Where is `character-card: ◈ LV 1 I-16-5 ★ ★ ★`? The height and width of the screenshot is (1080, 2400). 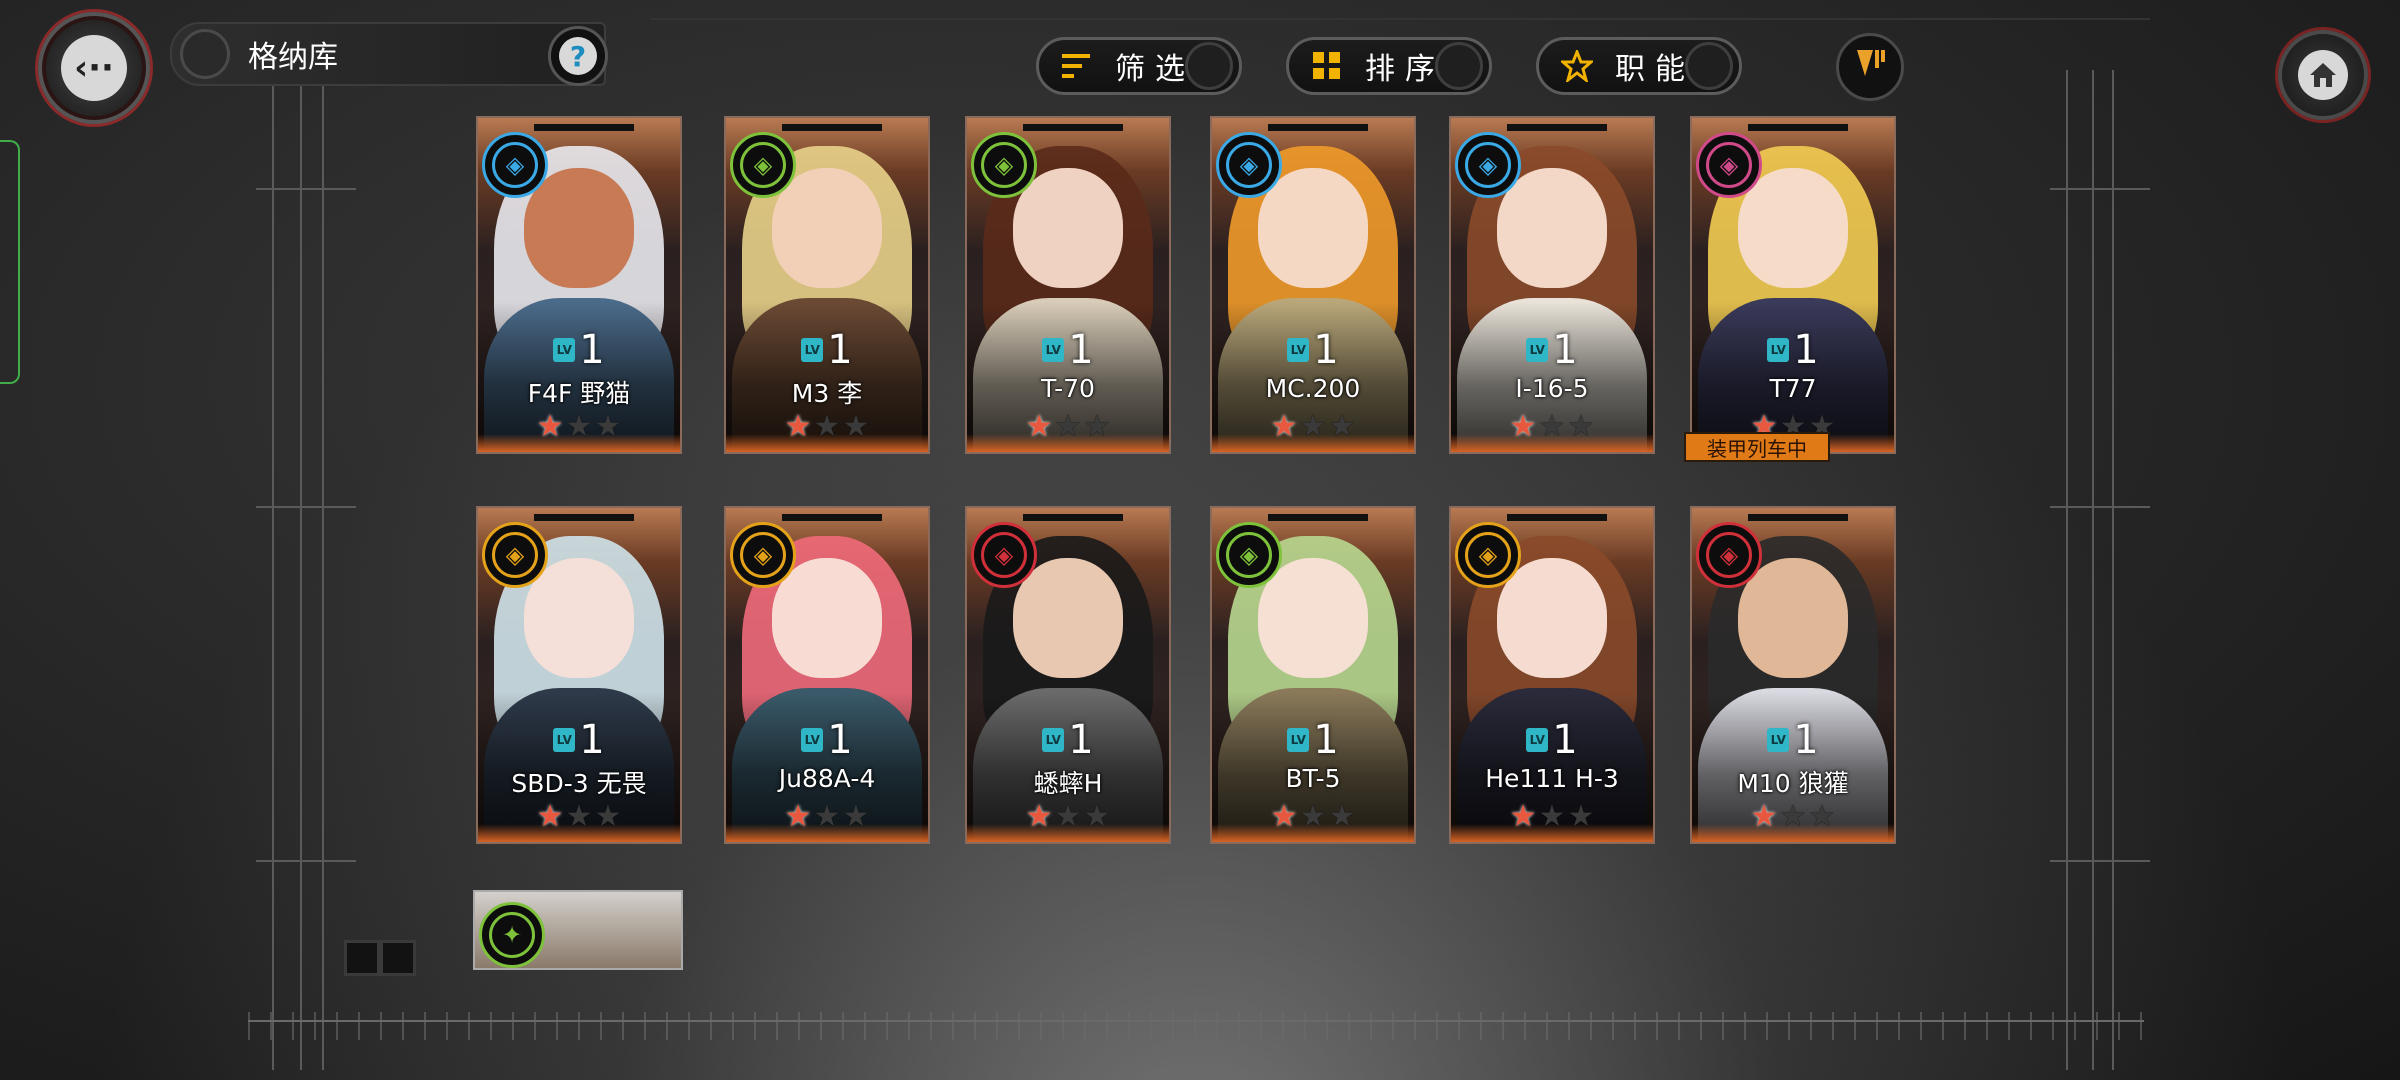
character-card: ◈ LV 1 I-16-5 ★ ★ ★ is located at coordinates (1552, 285).